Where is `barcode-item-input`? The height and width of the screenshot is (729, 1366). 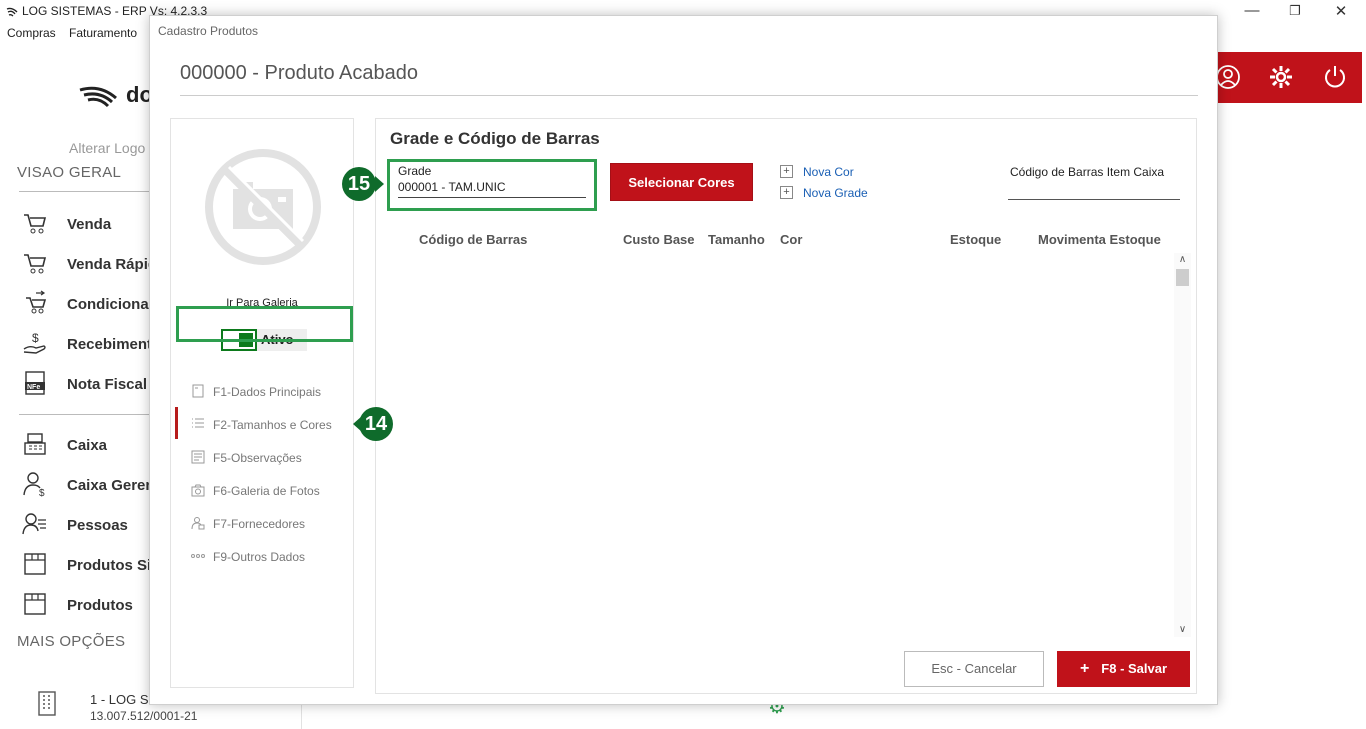
barcode-item-input is located at coordinates (1094, 199).